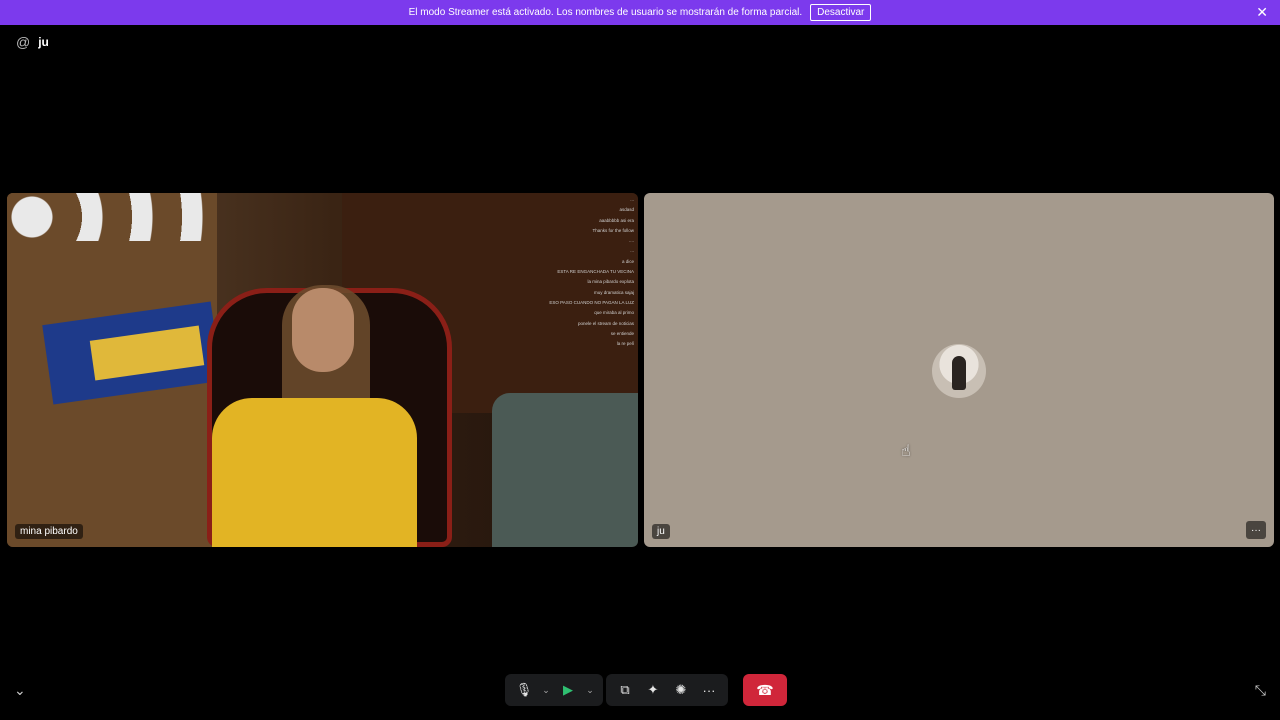 The height and width of the screenshot is (720, 1280). What do you see at coordinates (681, 690) in the screenshot?
I see `soundboard-icon: ✺` at bounding box center [681, 690].